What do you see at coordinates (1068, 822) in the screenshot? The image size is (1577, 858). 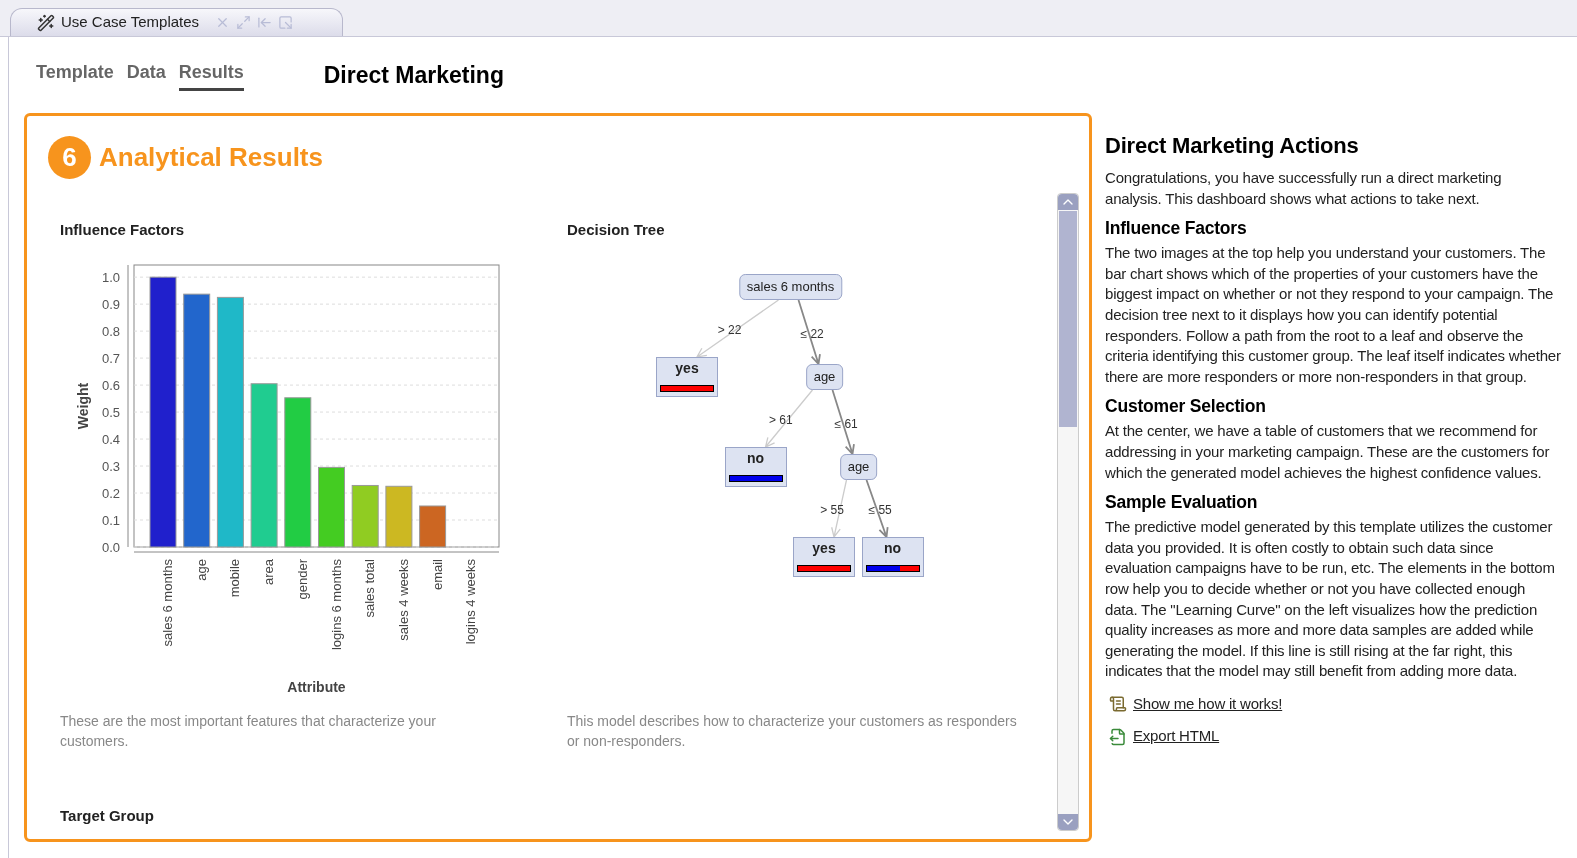 I see `scroll-down-icon` at bounding box center [1068, 822].